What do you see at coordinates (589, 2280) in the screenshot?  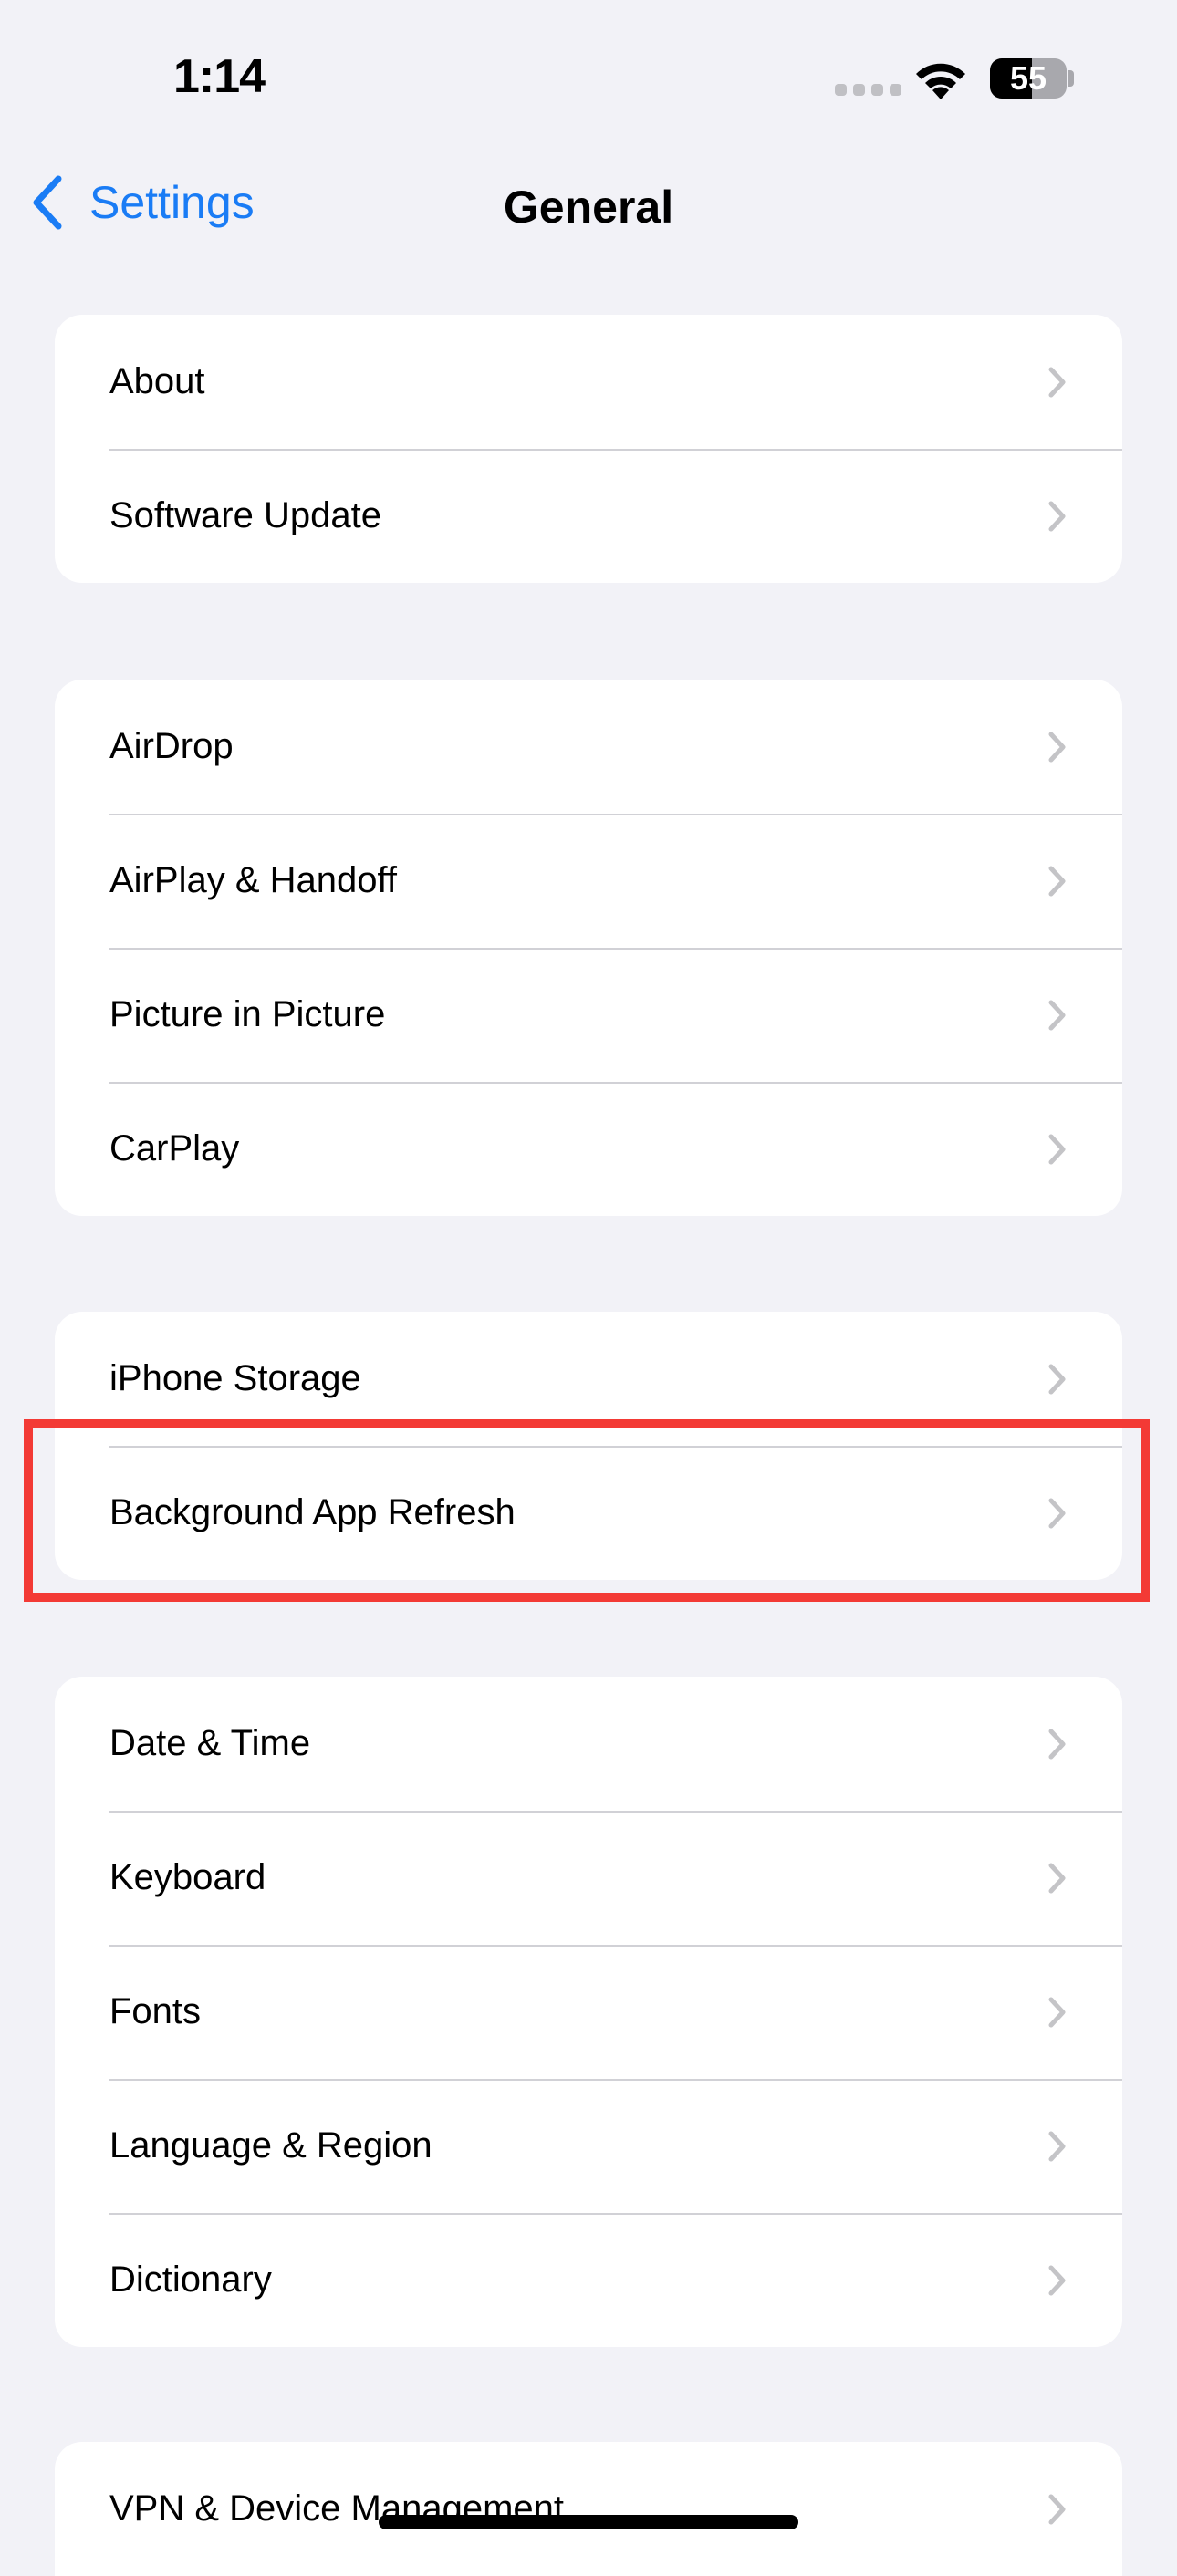 I see `row-dictionary: Dictionary` at bounding box center [589, 2280].